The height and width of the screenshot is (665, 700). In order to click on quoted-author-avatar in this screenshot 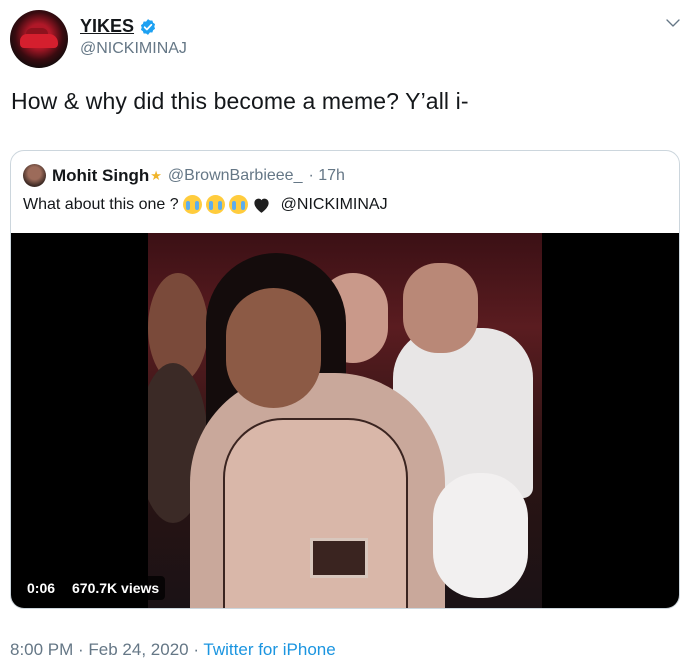, I will do `click(34, 175)`.